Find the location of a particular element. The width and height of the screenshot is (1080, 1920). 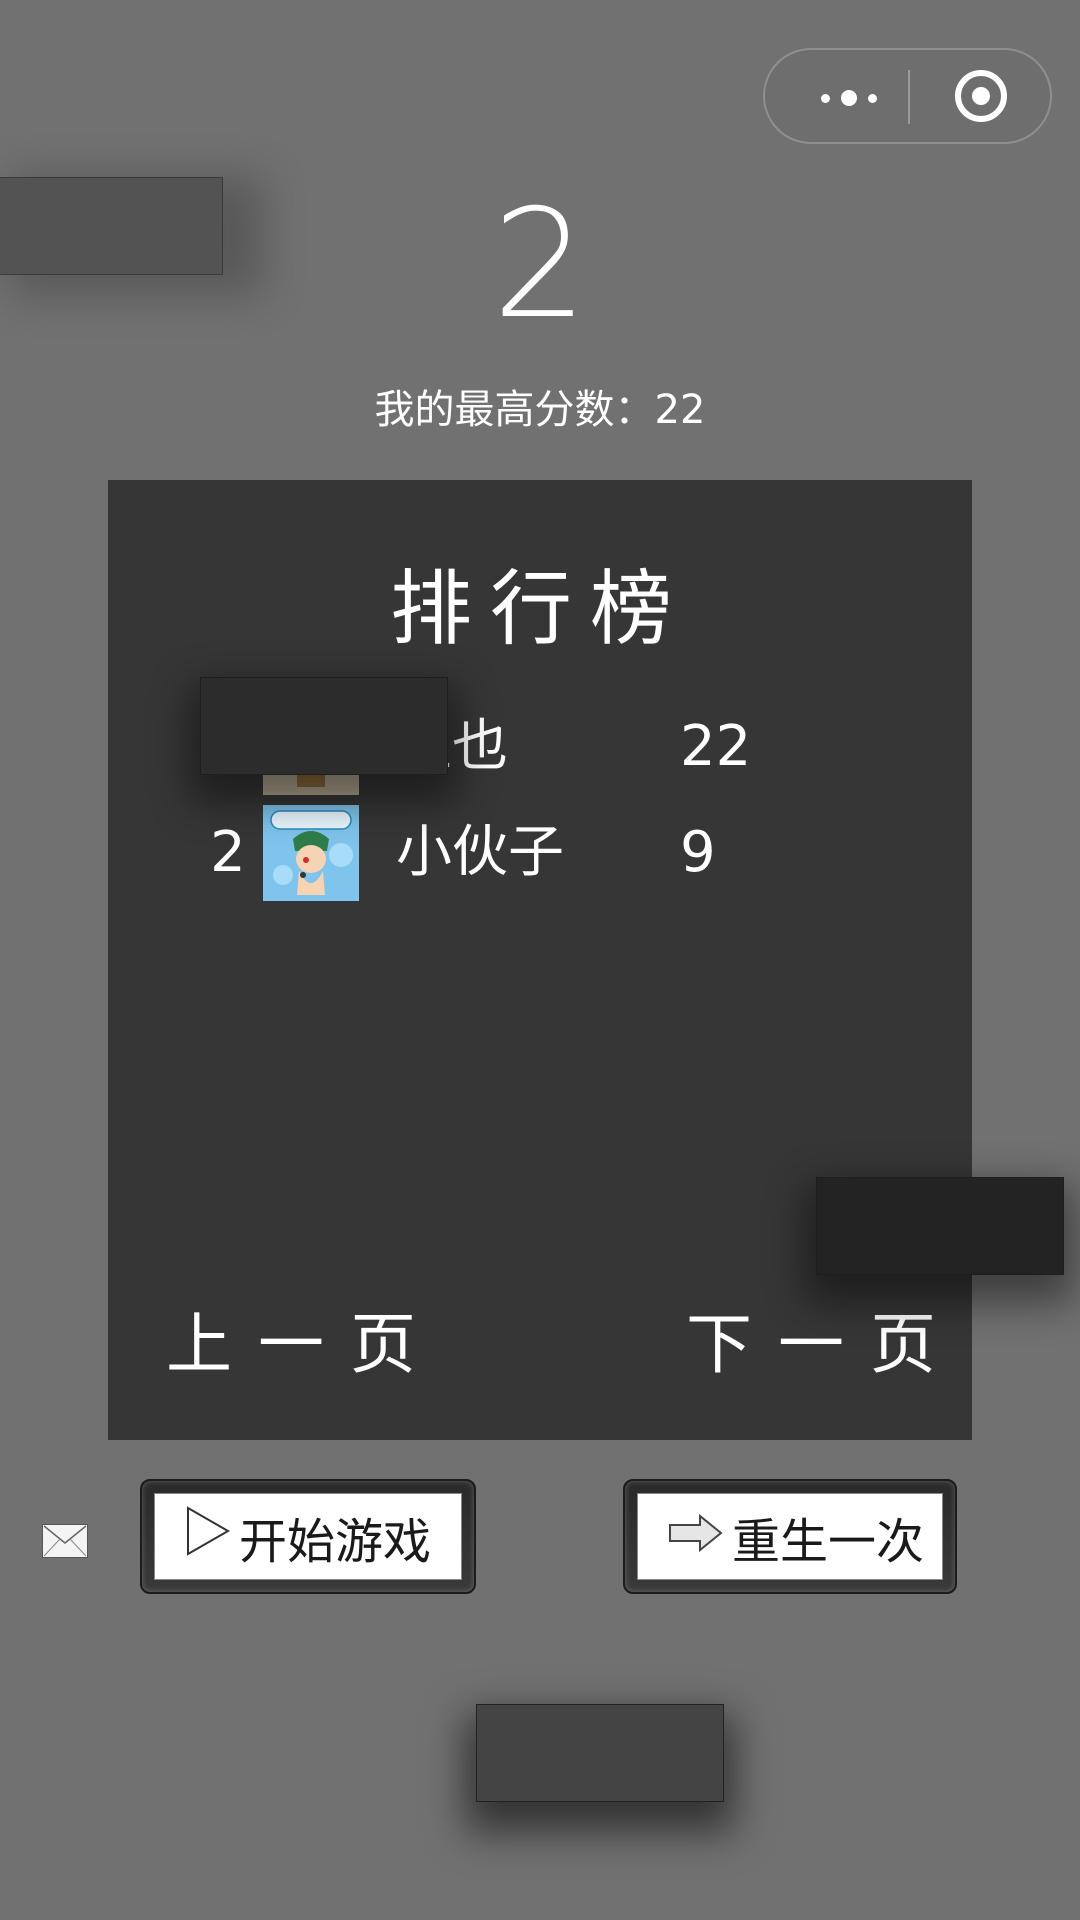

respawn-label: 重生一次 is located at coordinates (828, 1541).